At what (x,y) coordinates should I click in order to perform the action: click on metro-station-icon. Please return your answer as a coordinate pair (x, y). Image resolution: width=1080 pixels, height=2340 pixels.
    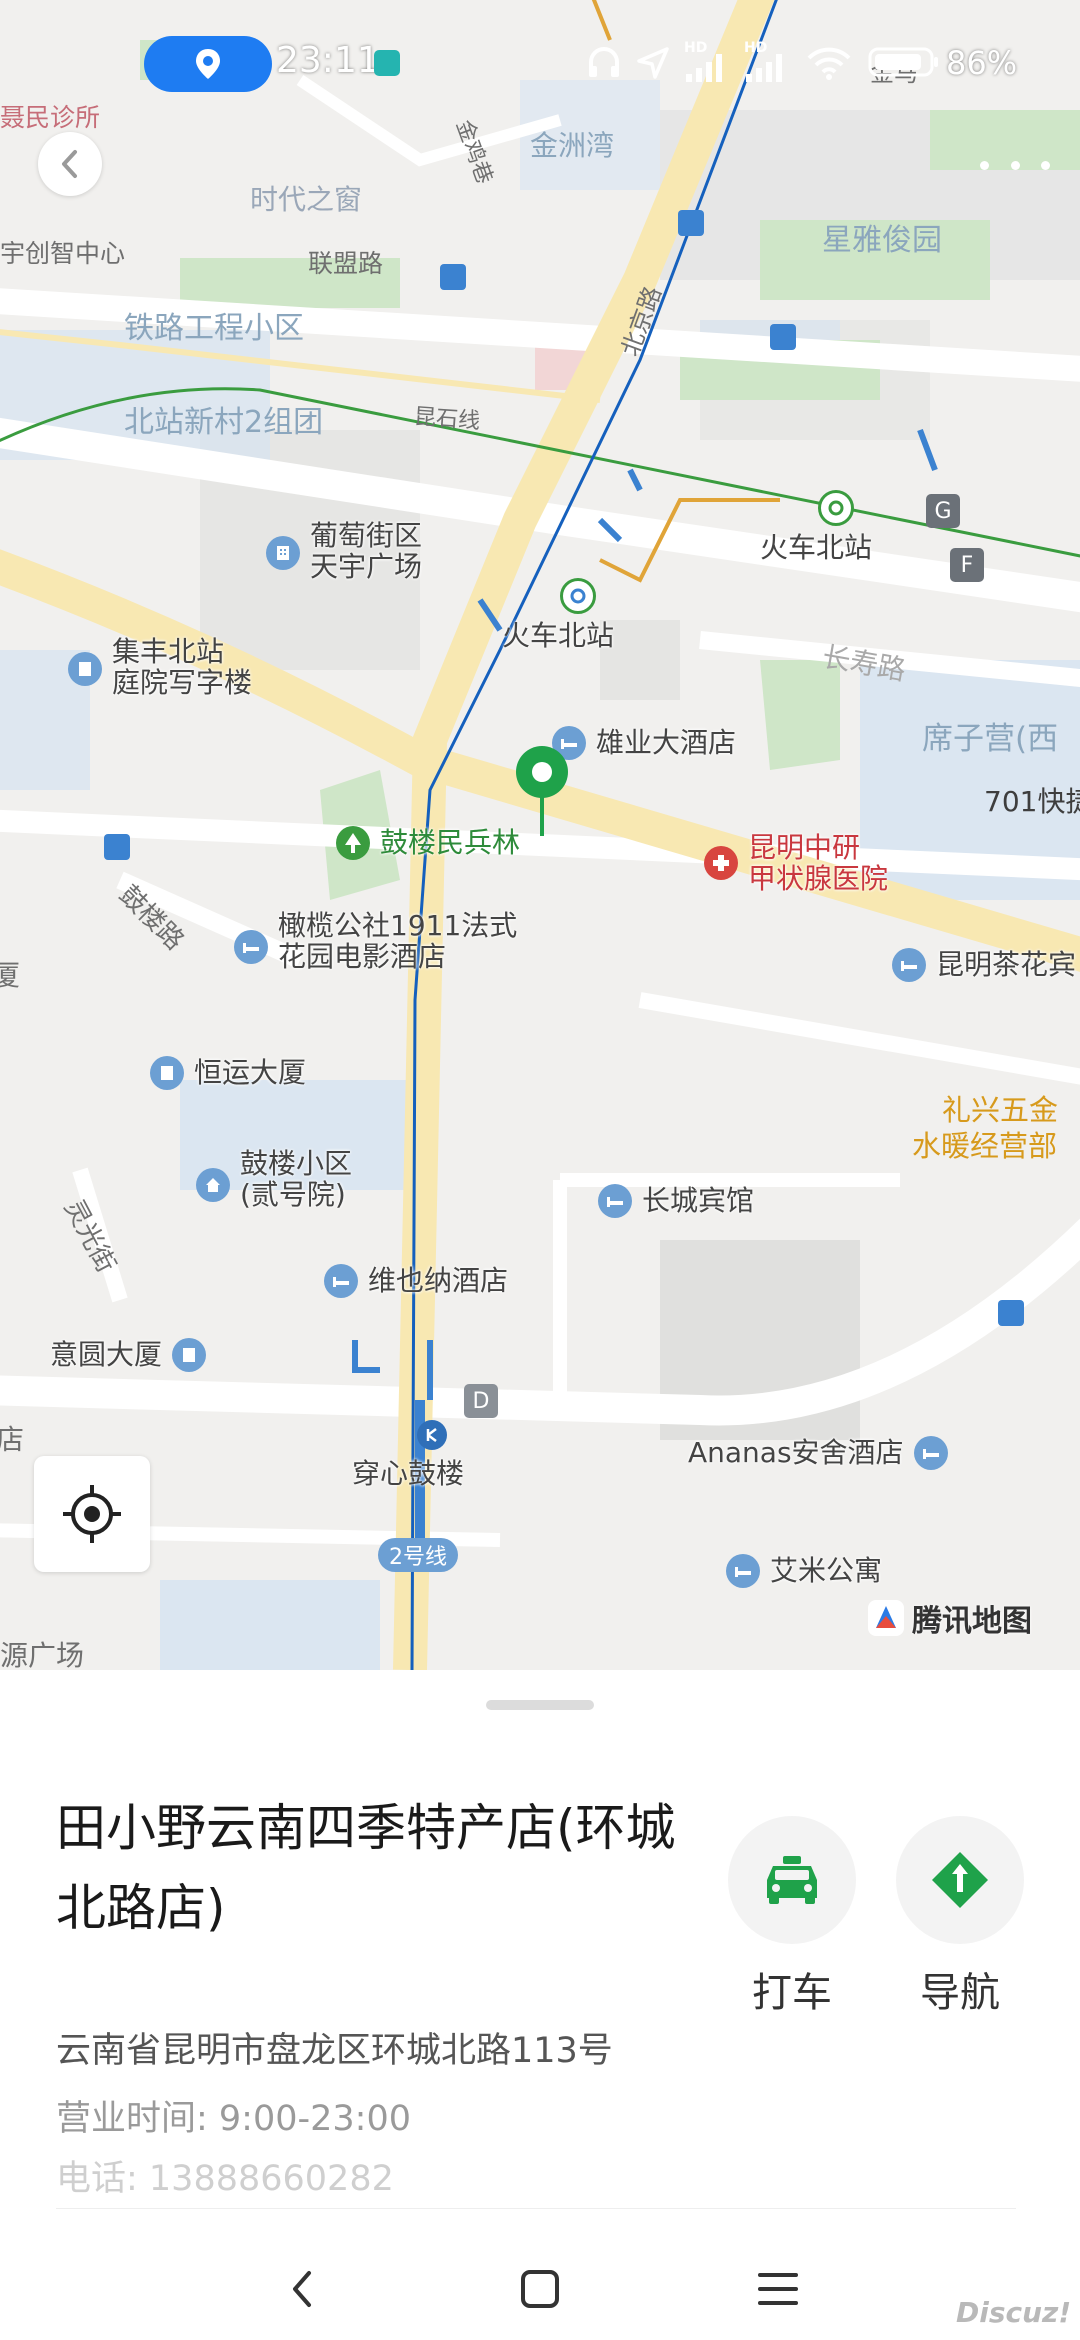
    Looking at the image, I should click on (836, 508).